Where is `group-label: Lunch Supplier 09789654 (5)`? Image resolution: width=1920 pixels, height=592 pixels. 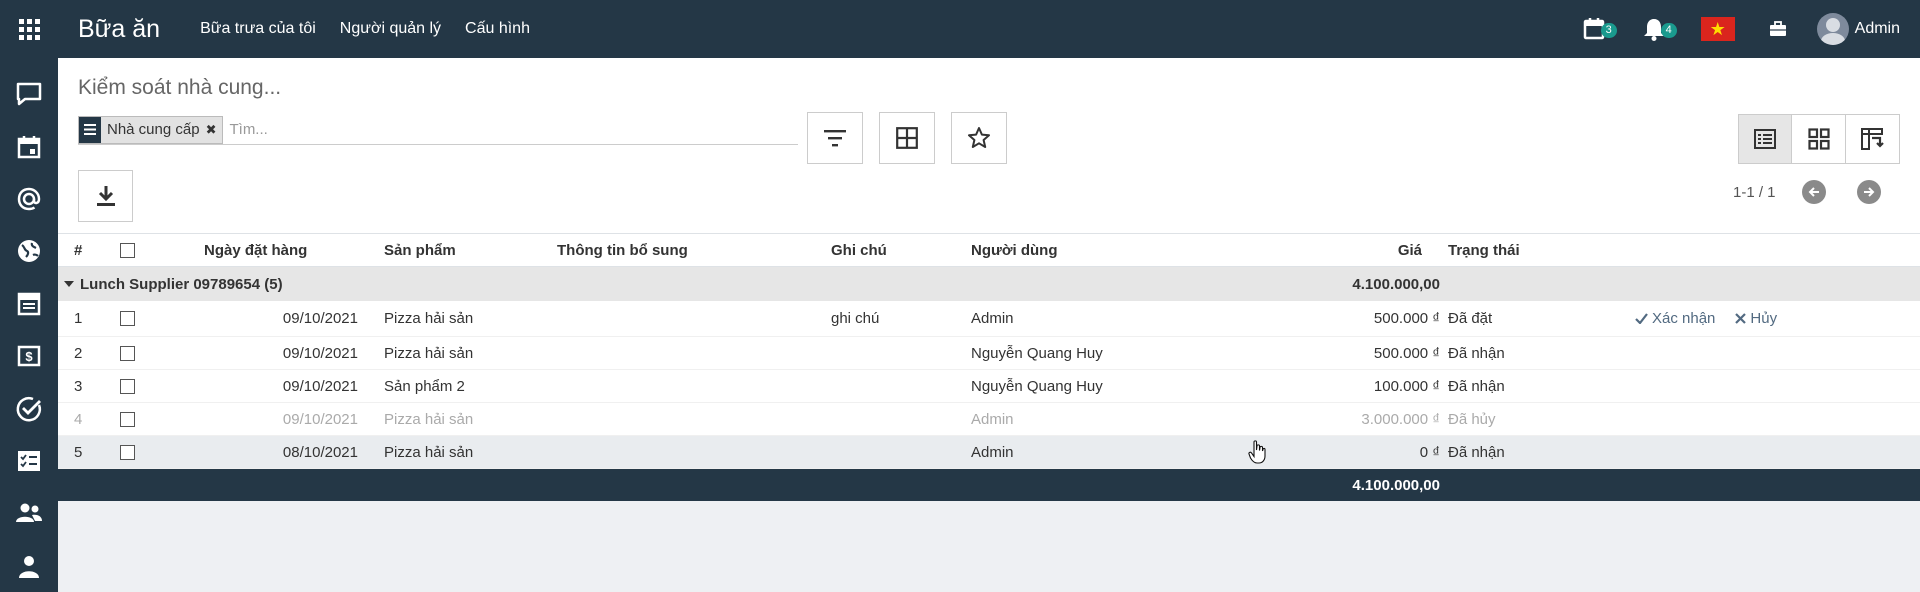
group-label: Lunch Supplier 09789654 (5) is located at coordinates (173, 284).